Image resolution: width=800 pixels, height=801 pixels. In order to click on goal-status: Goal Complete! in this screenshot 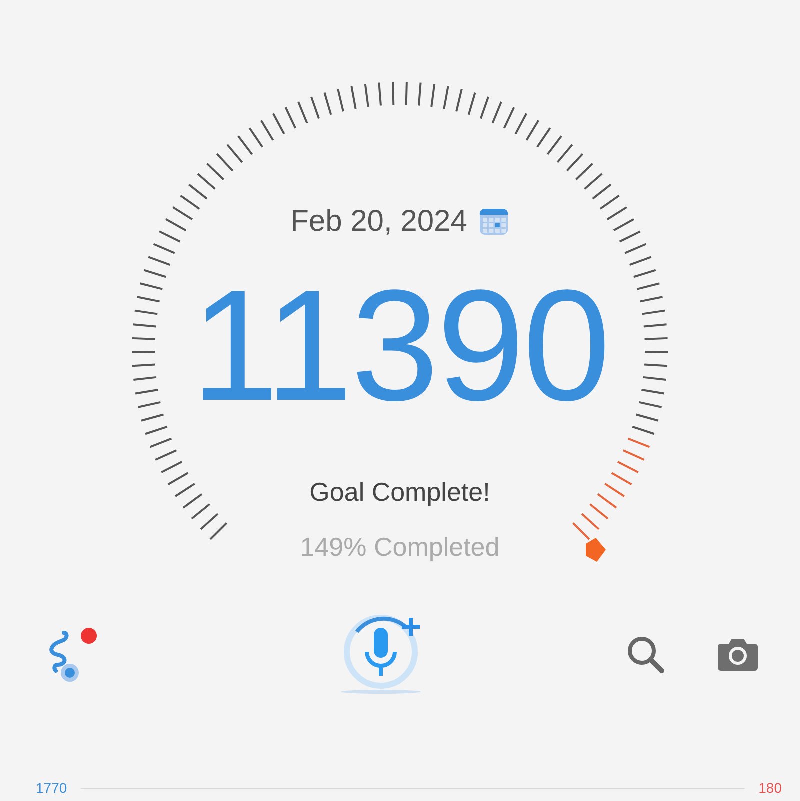, I will do `click(400, 492)`.